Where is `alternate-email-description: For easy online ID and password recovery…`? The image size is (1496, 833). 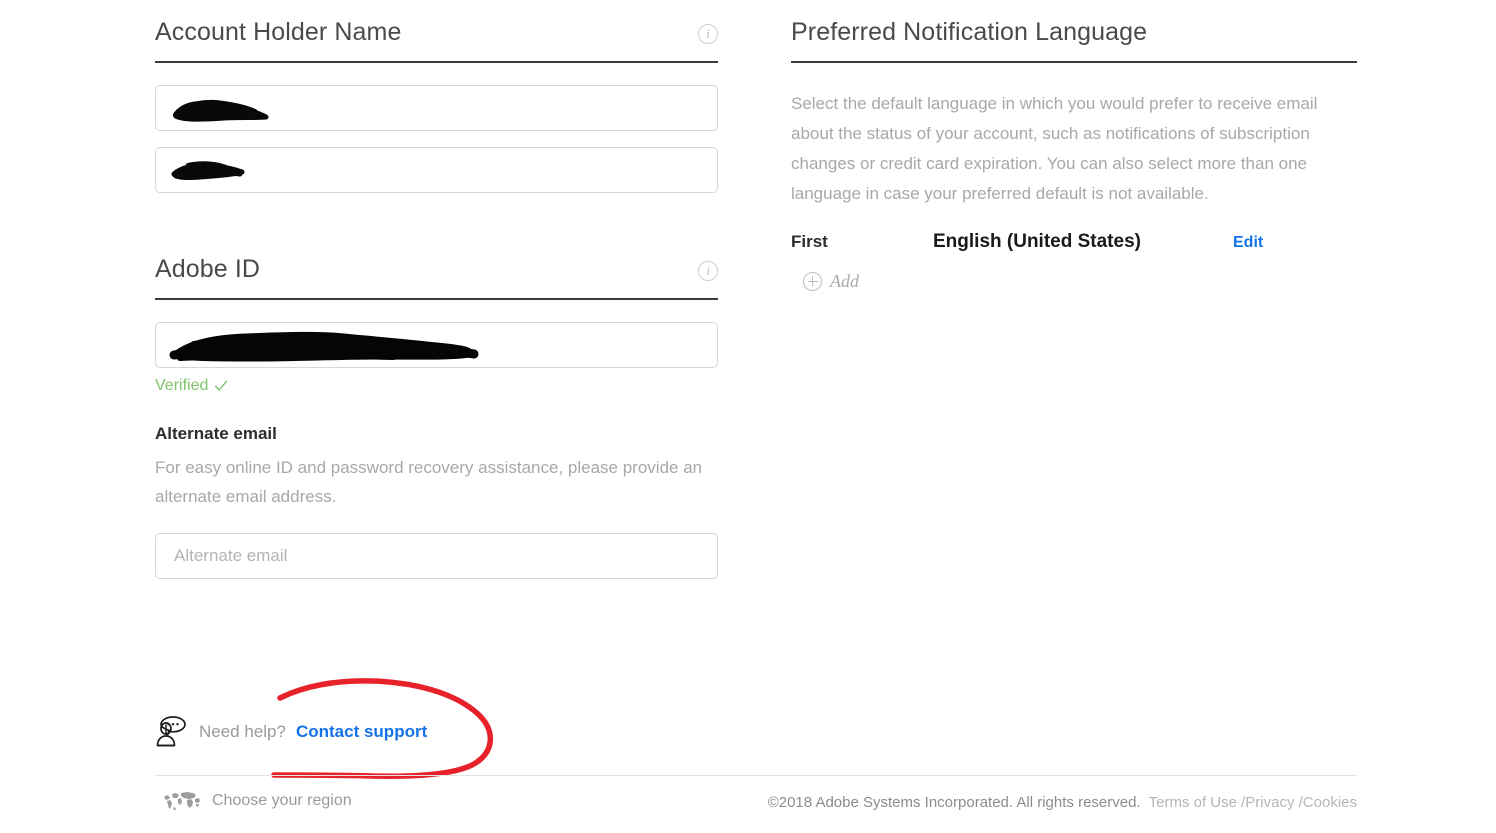 alternate-email-description: For easy online ID and password recovery… is located at coordinates (429, 481).